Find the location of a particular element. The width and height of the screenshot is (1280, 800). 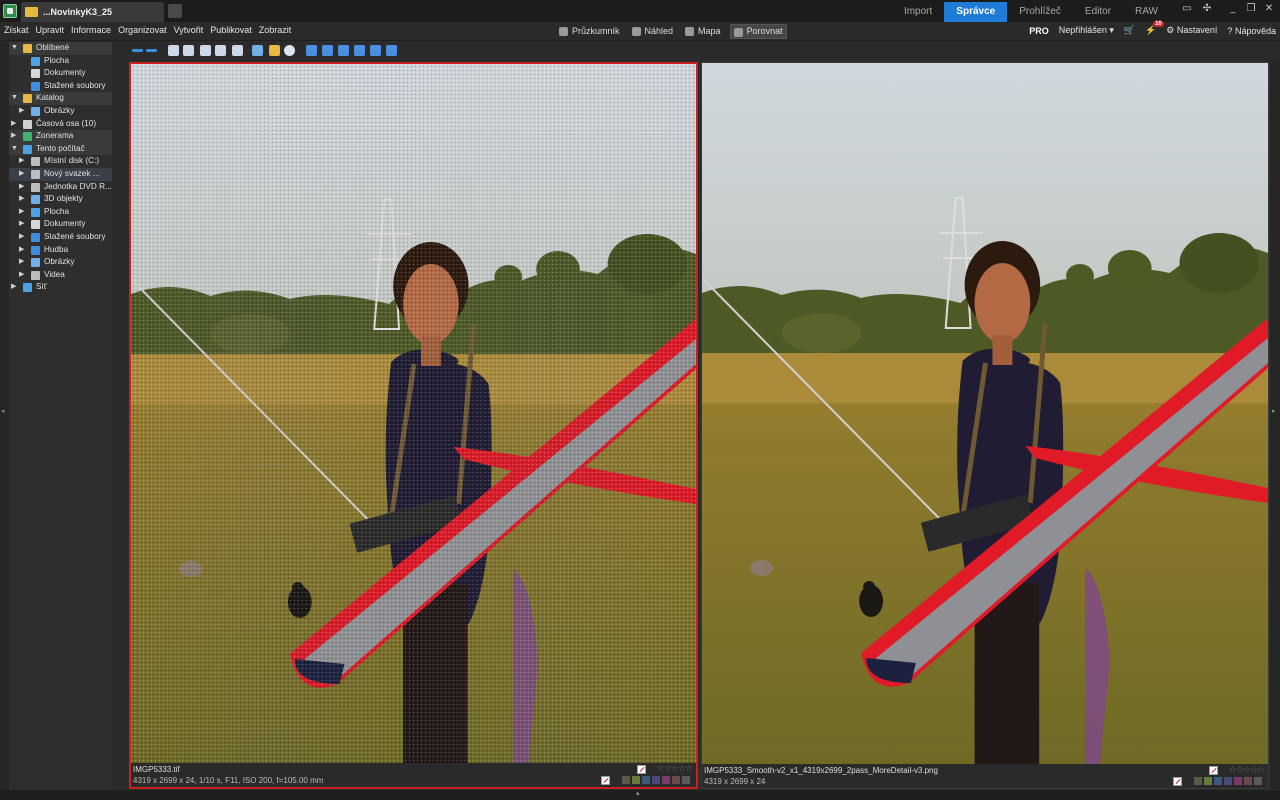

close-icon: ✕ is located at coordinates (1269, 11).